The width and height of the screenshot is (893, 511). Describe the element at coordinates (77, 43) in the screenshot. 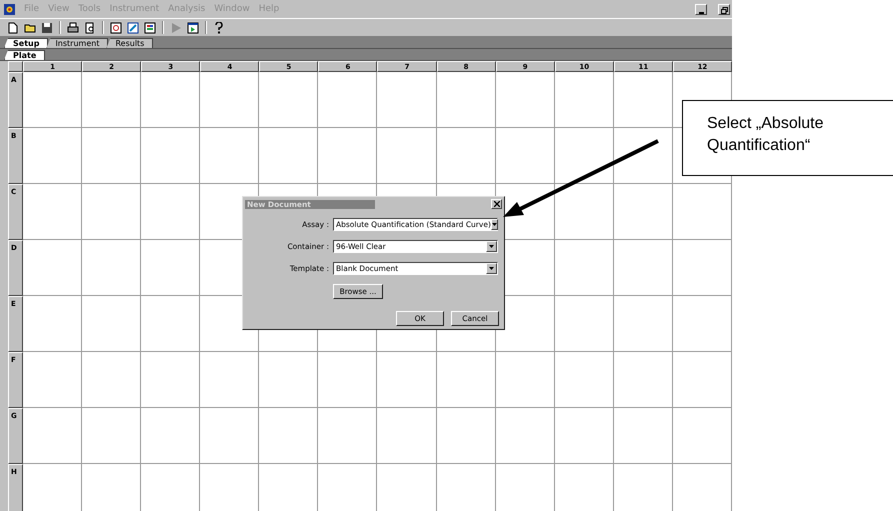

I see `tab: Instrument` at that location.